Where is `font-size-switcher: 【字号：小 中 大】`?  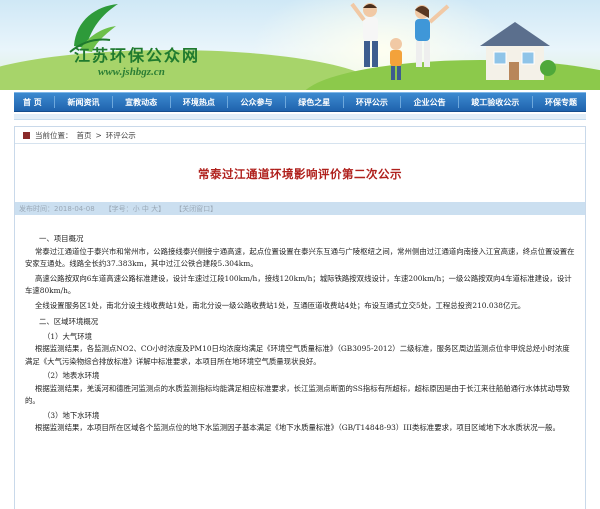
font-size-switcher: 【字号：小 中 大】 is located at coordinates (135, 209).